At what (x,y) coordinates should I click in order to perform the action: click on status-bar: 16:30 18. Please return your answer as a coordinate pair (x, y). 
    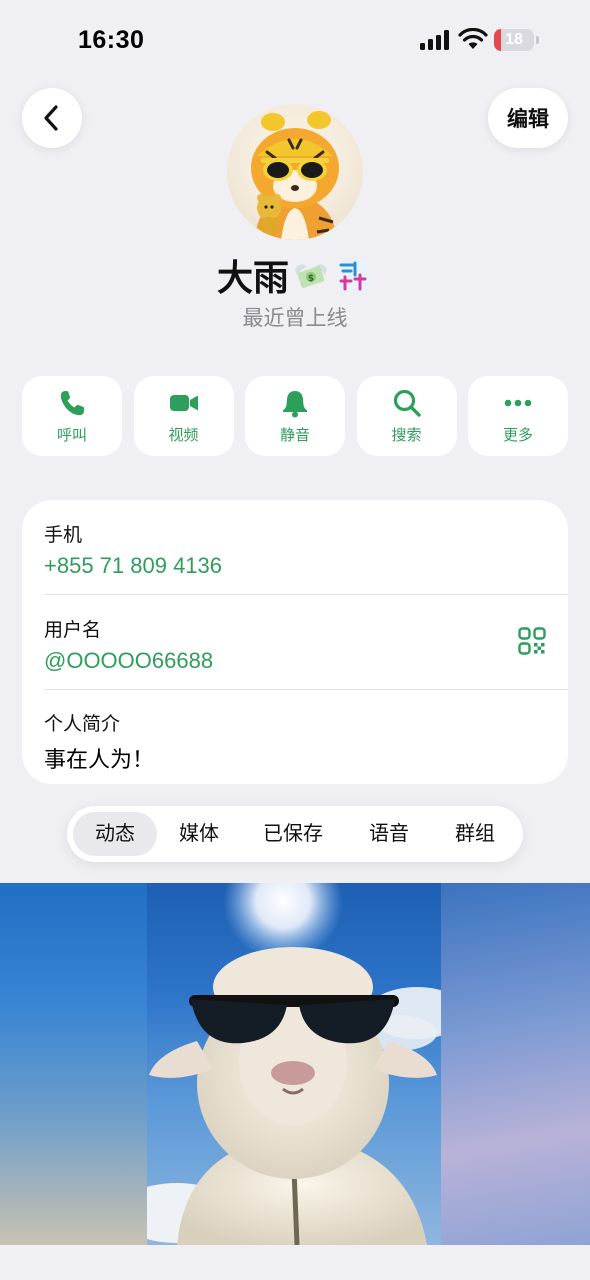
    Looking at the image, I should click on (295, 40).